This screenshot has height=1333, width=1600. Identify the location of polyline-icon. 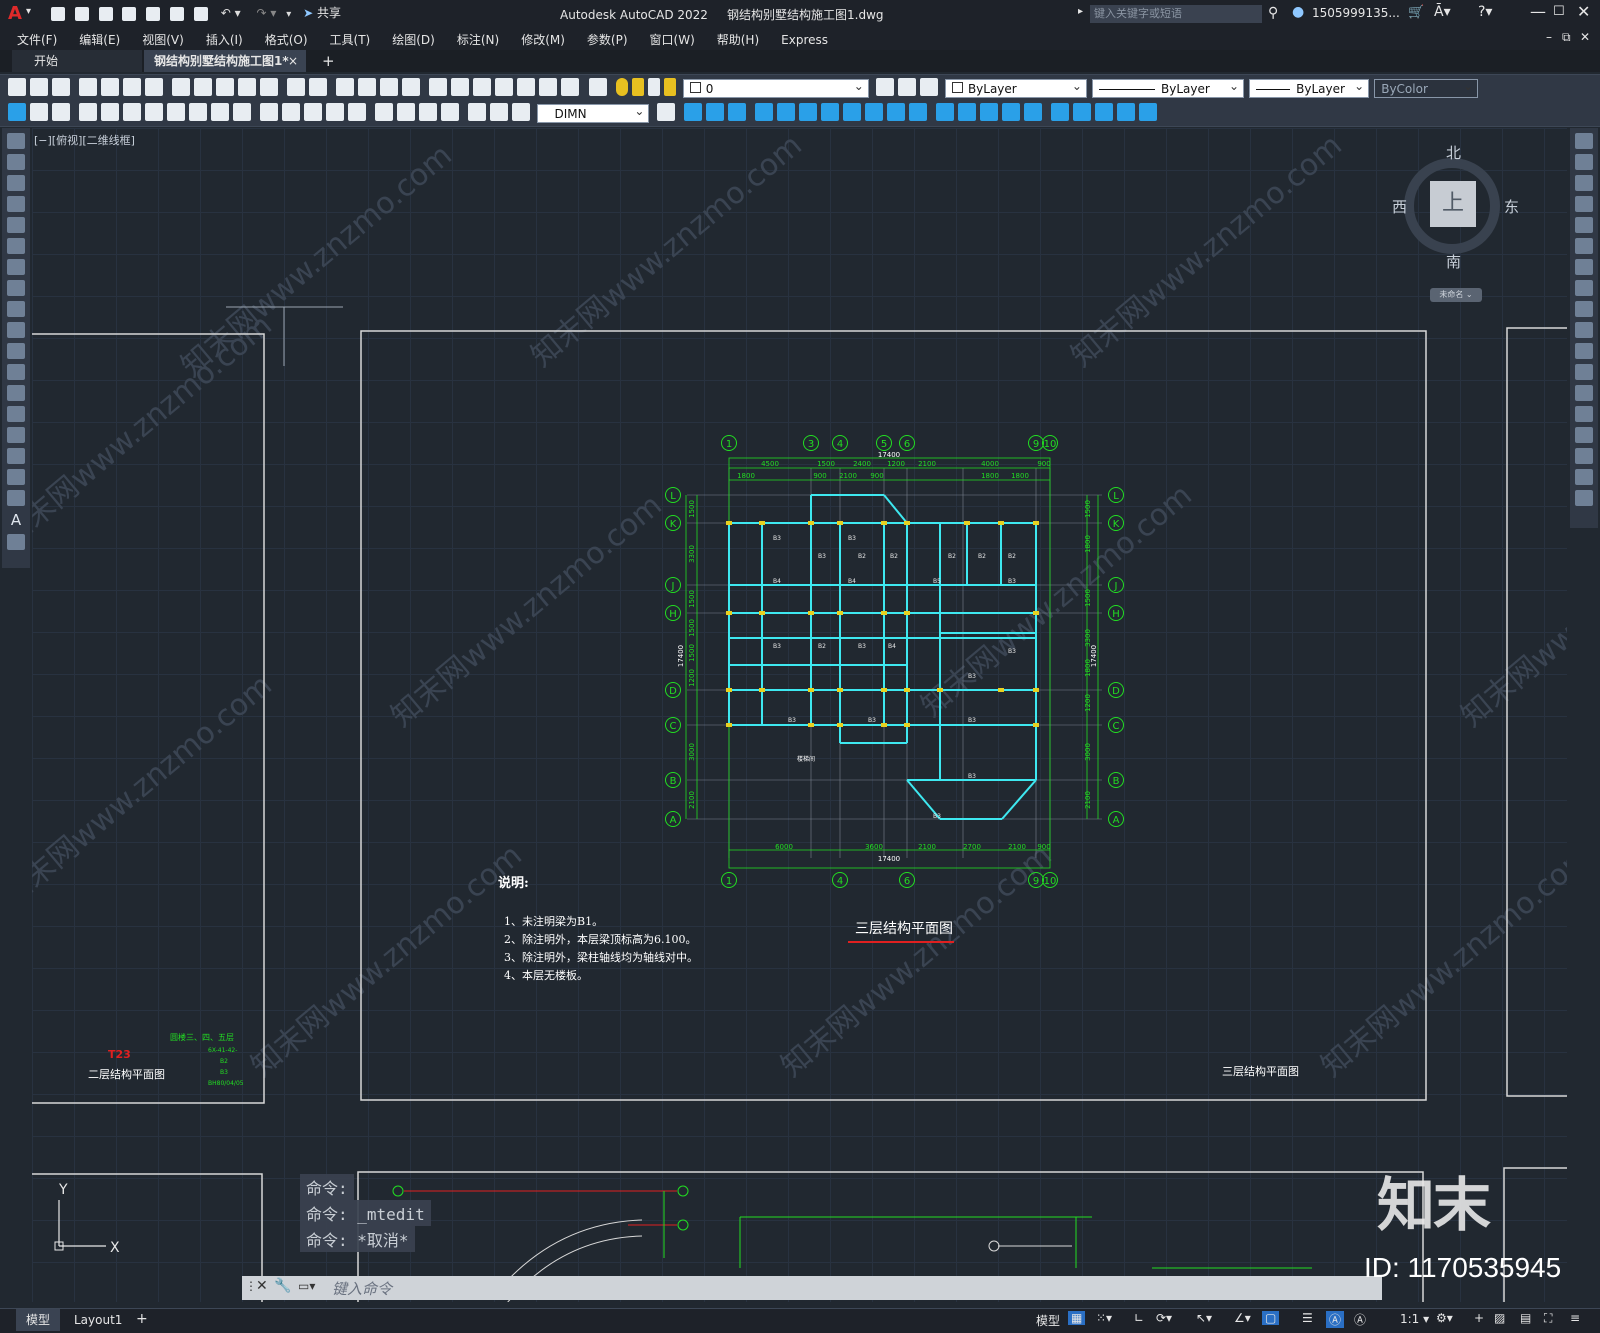
(16, 183).